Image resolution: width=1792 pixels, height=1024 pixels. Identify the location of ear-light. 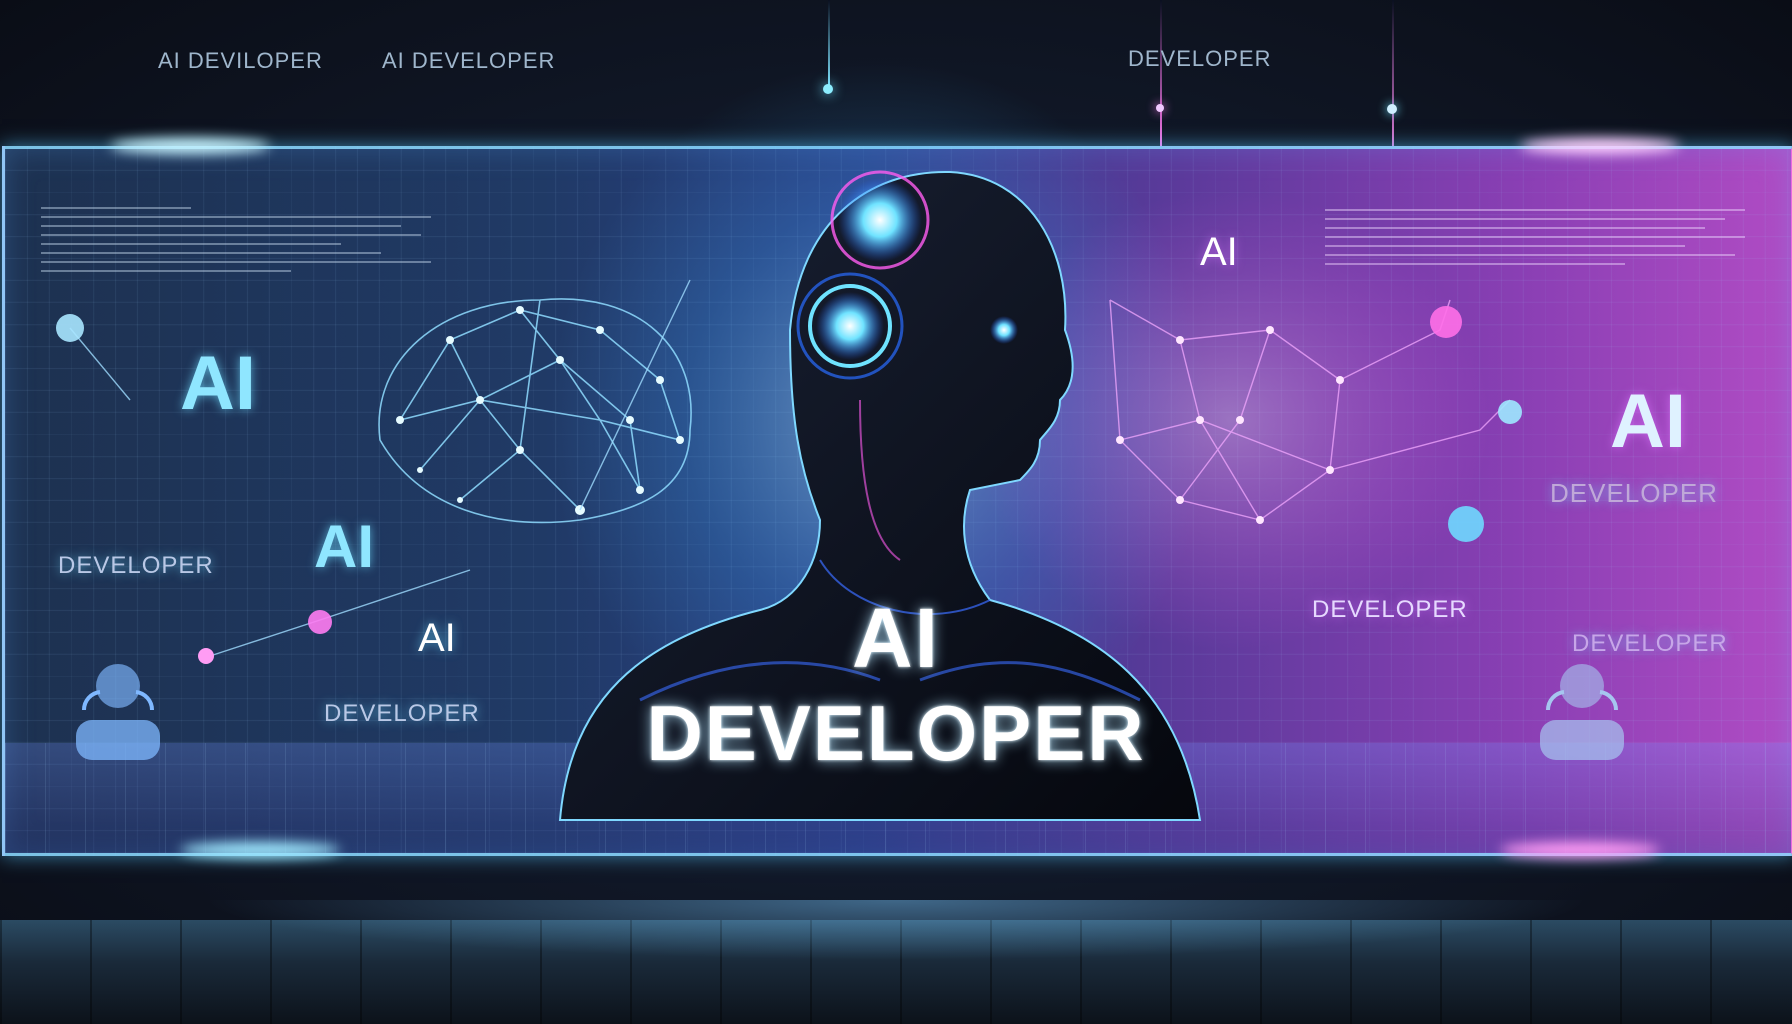
(850, 326).